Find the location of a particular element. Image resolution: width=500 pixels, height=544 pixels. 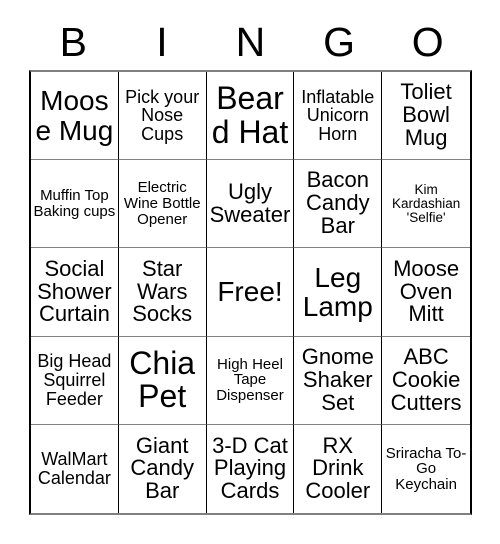

bingo-cell: Moose Oven Mitt is located at coordinates (426, 292).